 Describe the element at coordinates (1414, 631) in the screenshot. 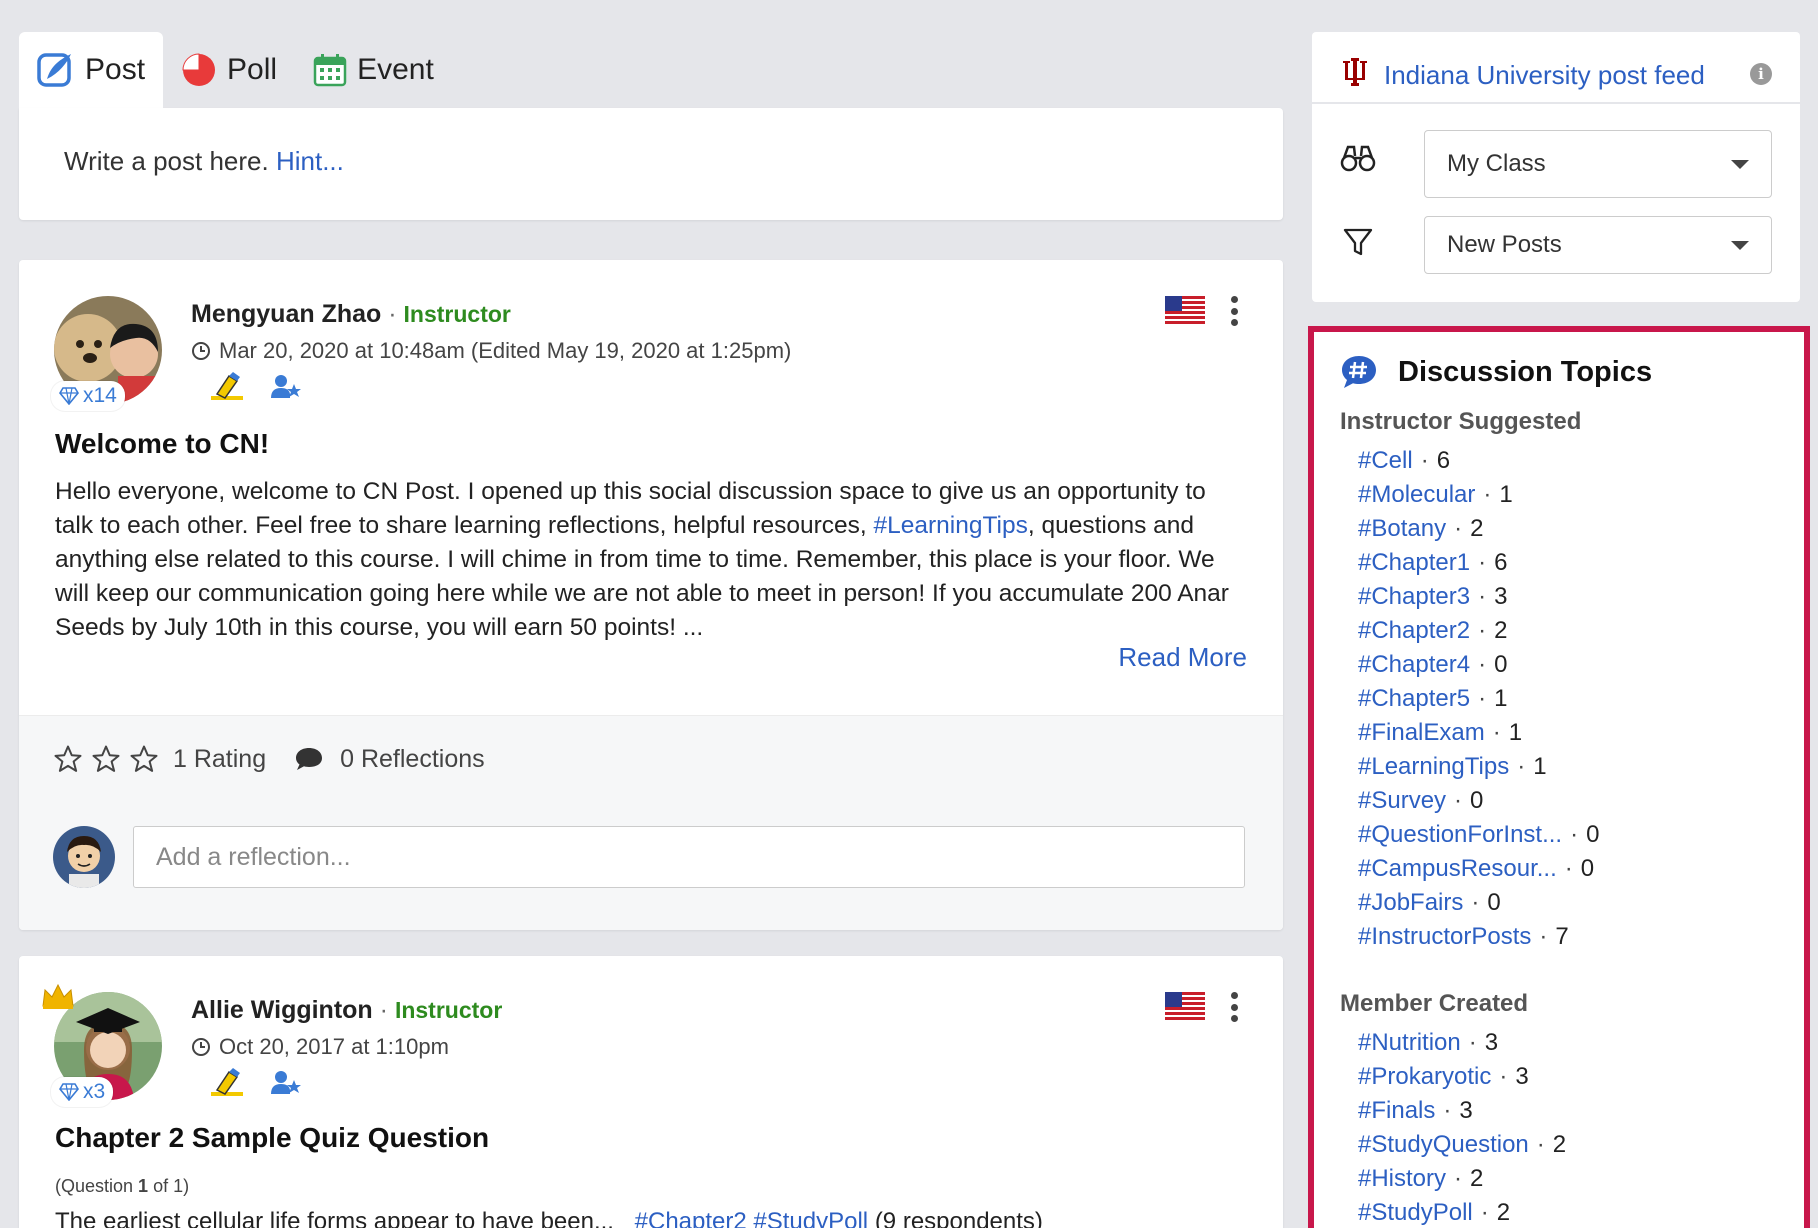

I see `topic-tag-link: #Chapter2` at that location.